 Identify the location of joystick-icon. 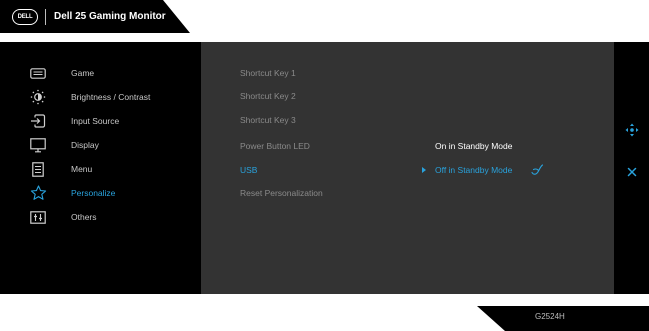
(632, 130).